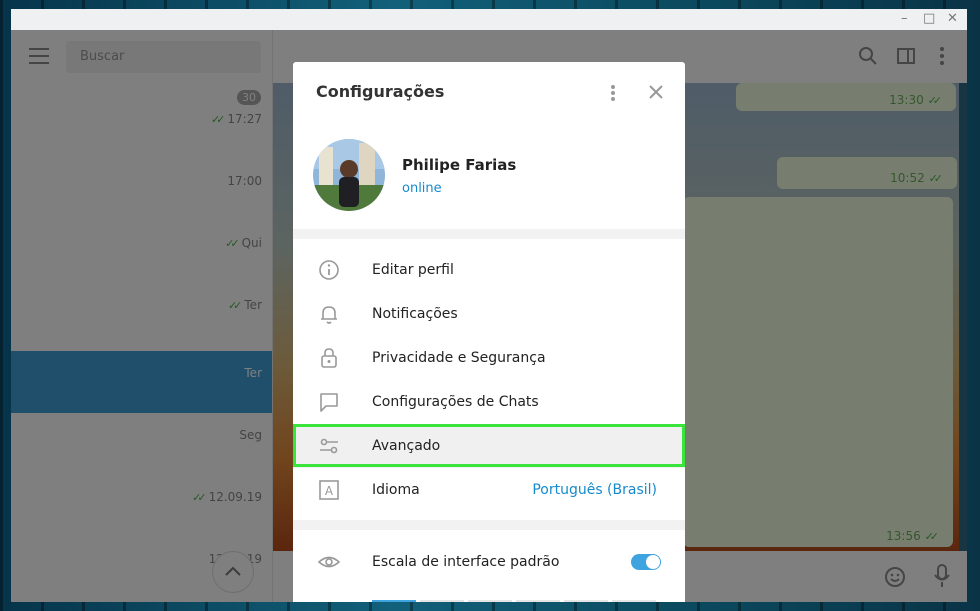 The height and width of the screenshot is (611, 980). I want to click on close-window-button: ✕, so click(952, 19).